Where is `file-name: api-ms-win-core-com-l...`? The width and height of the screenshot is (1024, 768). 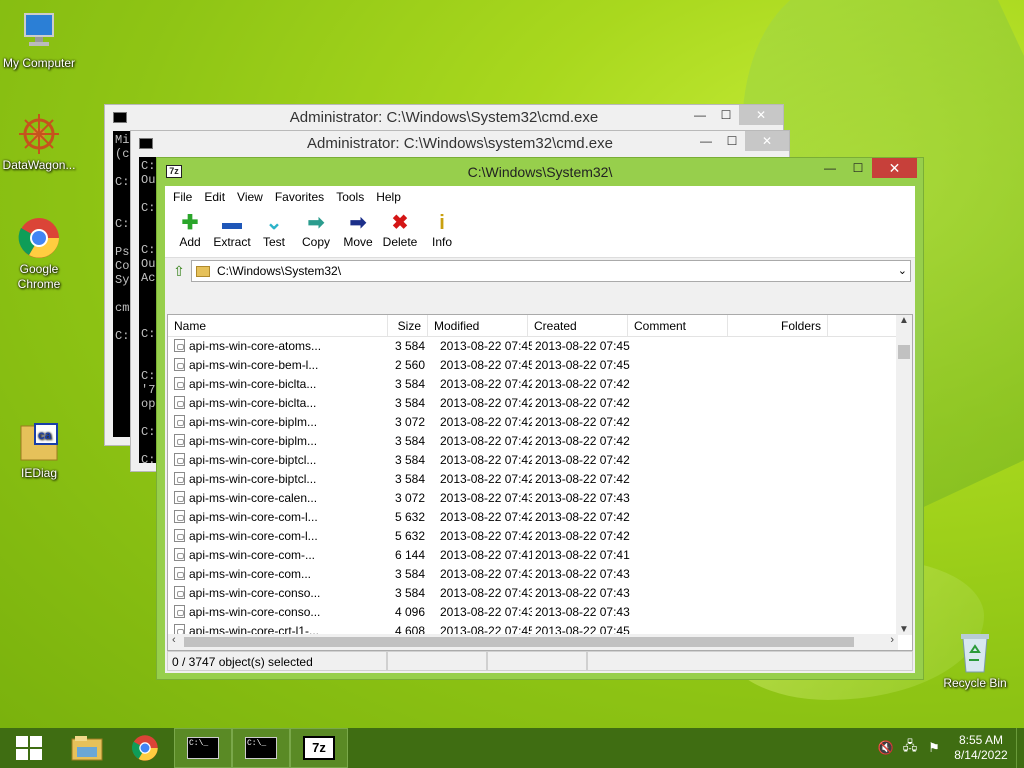 file-name: api-ms-win-core-com-l... is located at coordinates (253, 517).